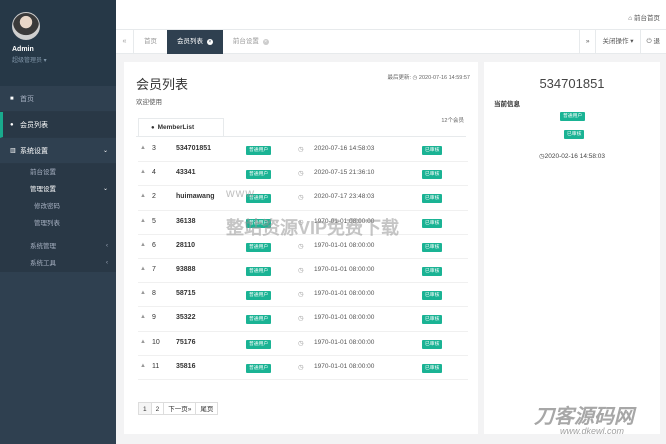 This screenshot has height=444, width=666. What do you see at coordinates (428, 78) in the screenshot?
I see `last-update: 最后更新: ◷ 2020-07-16 14:59:57` at bounding box center [428, 78].